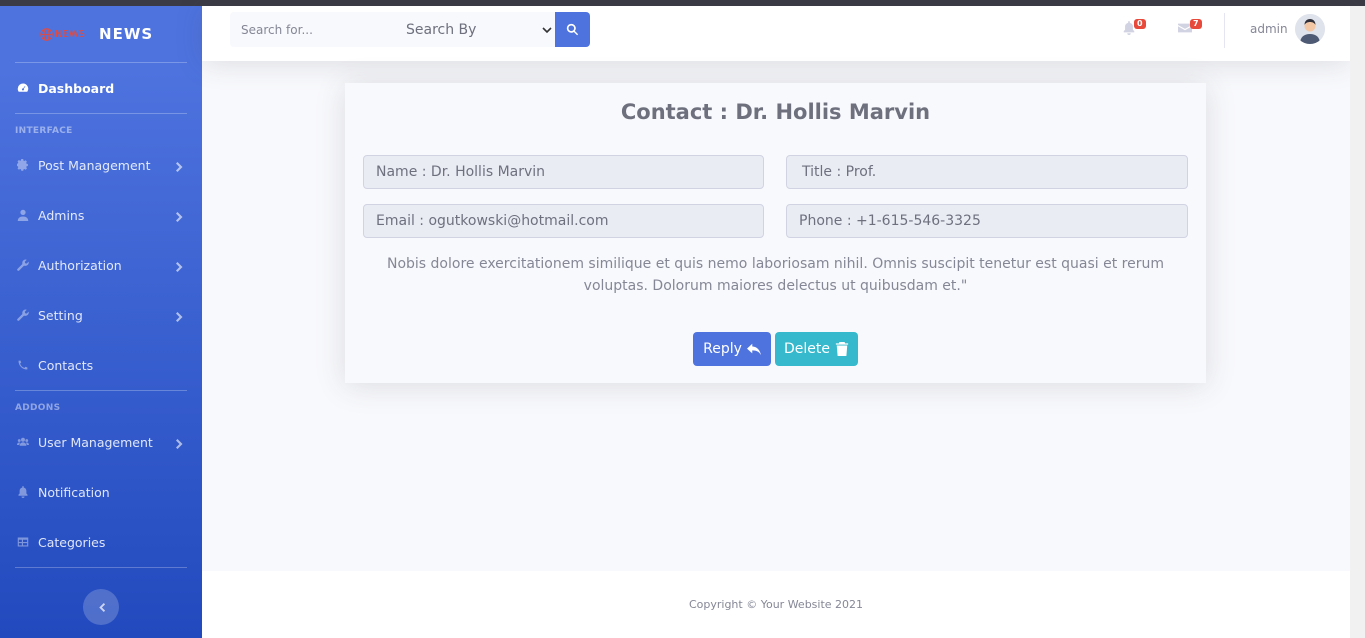  I want to click on topbar: Search By 0 7 admin, so click(776, 33).